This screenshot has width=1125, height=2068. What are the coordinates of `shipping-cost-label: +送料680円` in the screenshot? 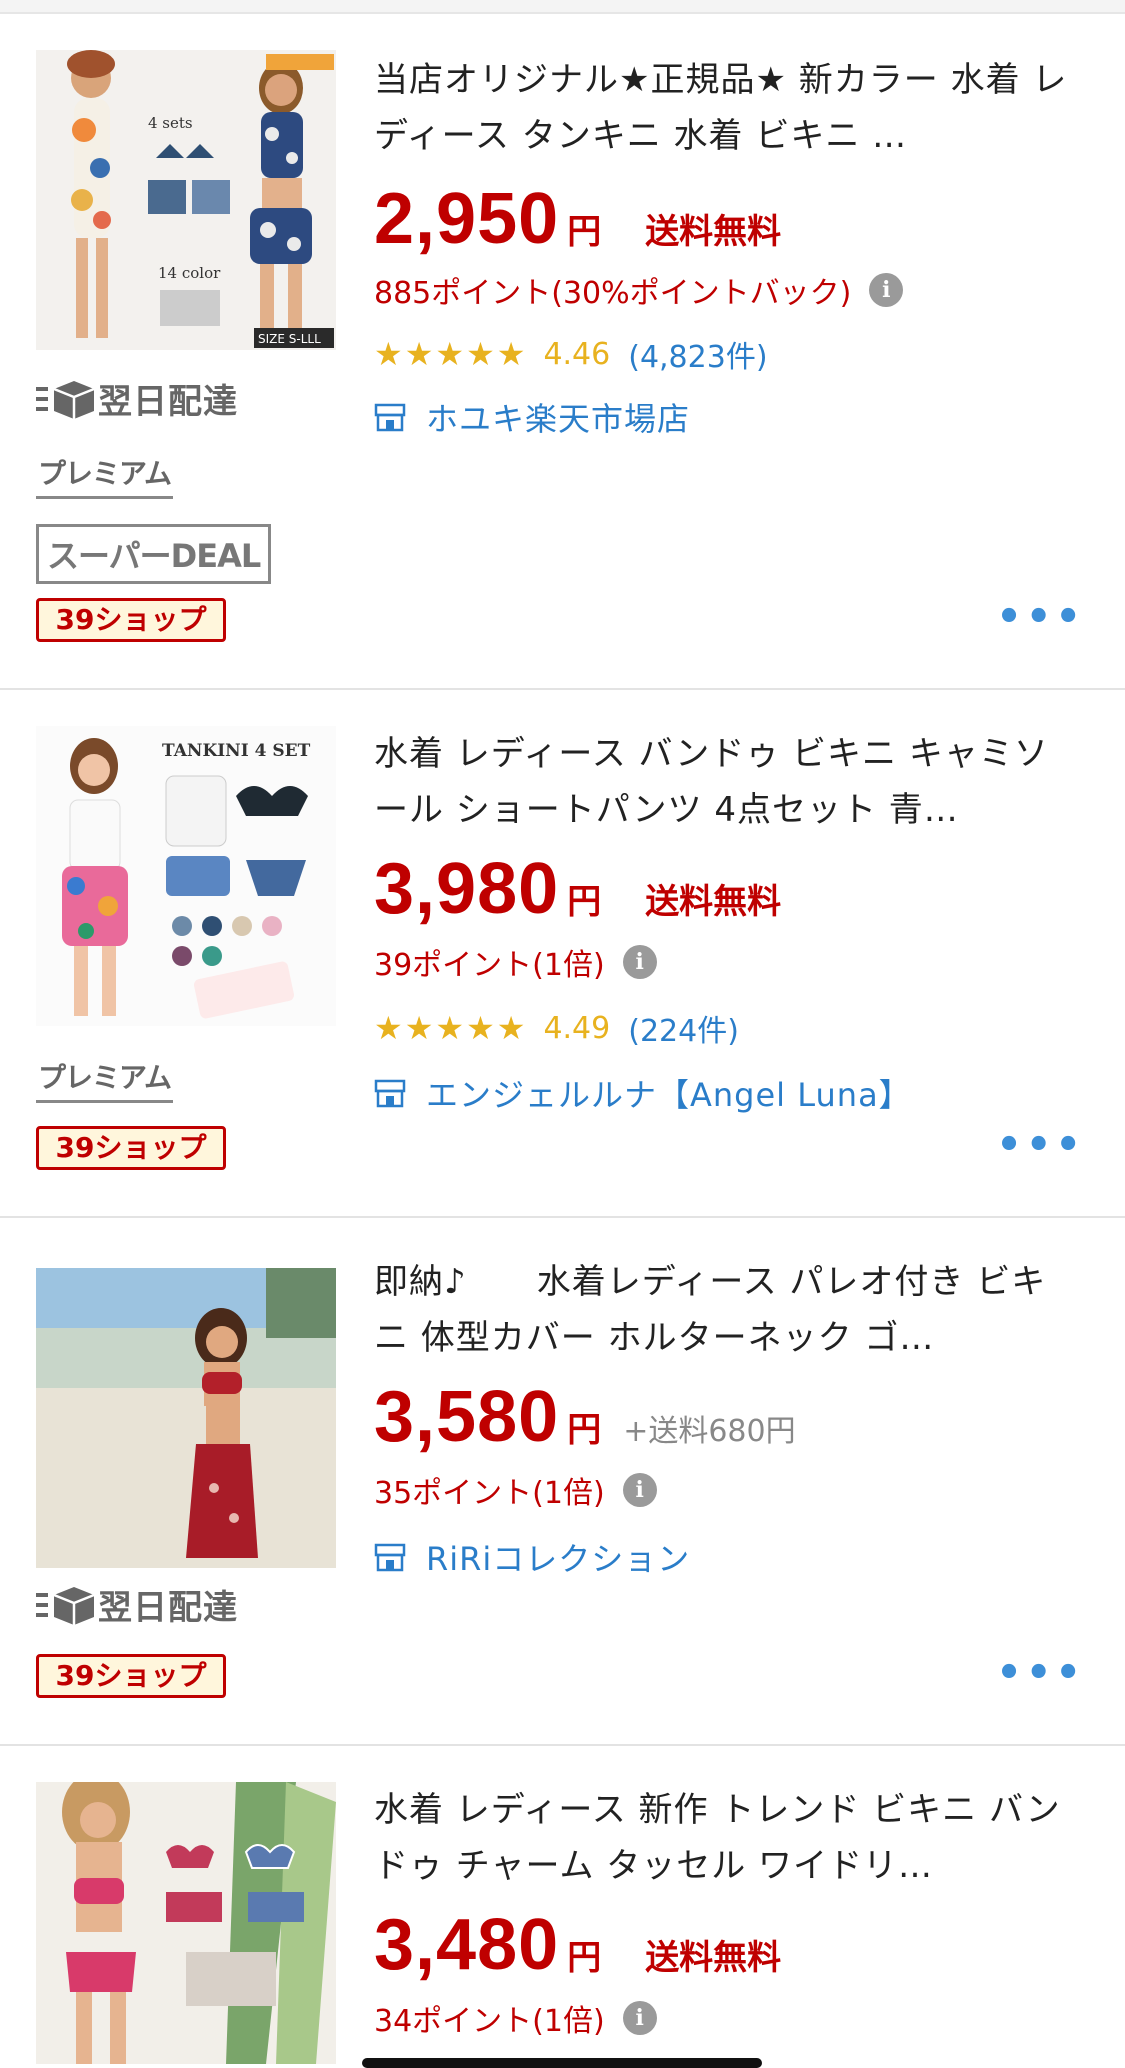 It's located at (709, 1431).